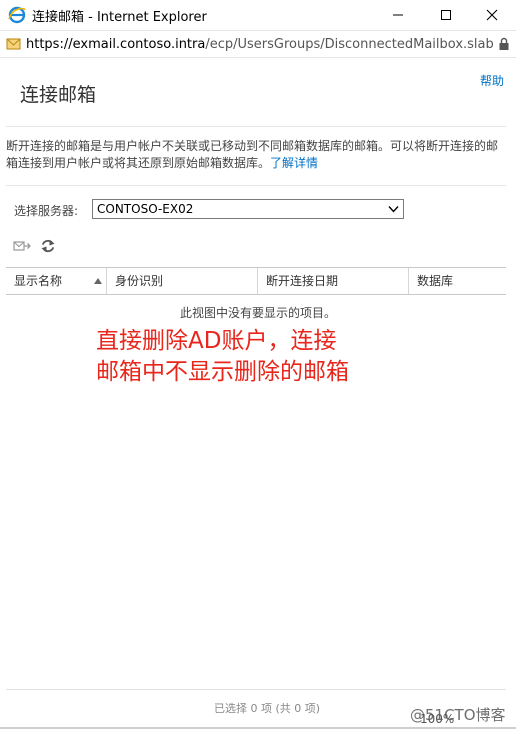 The width and height of the screenshot is (516, 729). Describe the element at coordinates (46, 211) in the screenshot. I see `server-select-label: 选择服务器:` at that location.